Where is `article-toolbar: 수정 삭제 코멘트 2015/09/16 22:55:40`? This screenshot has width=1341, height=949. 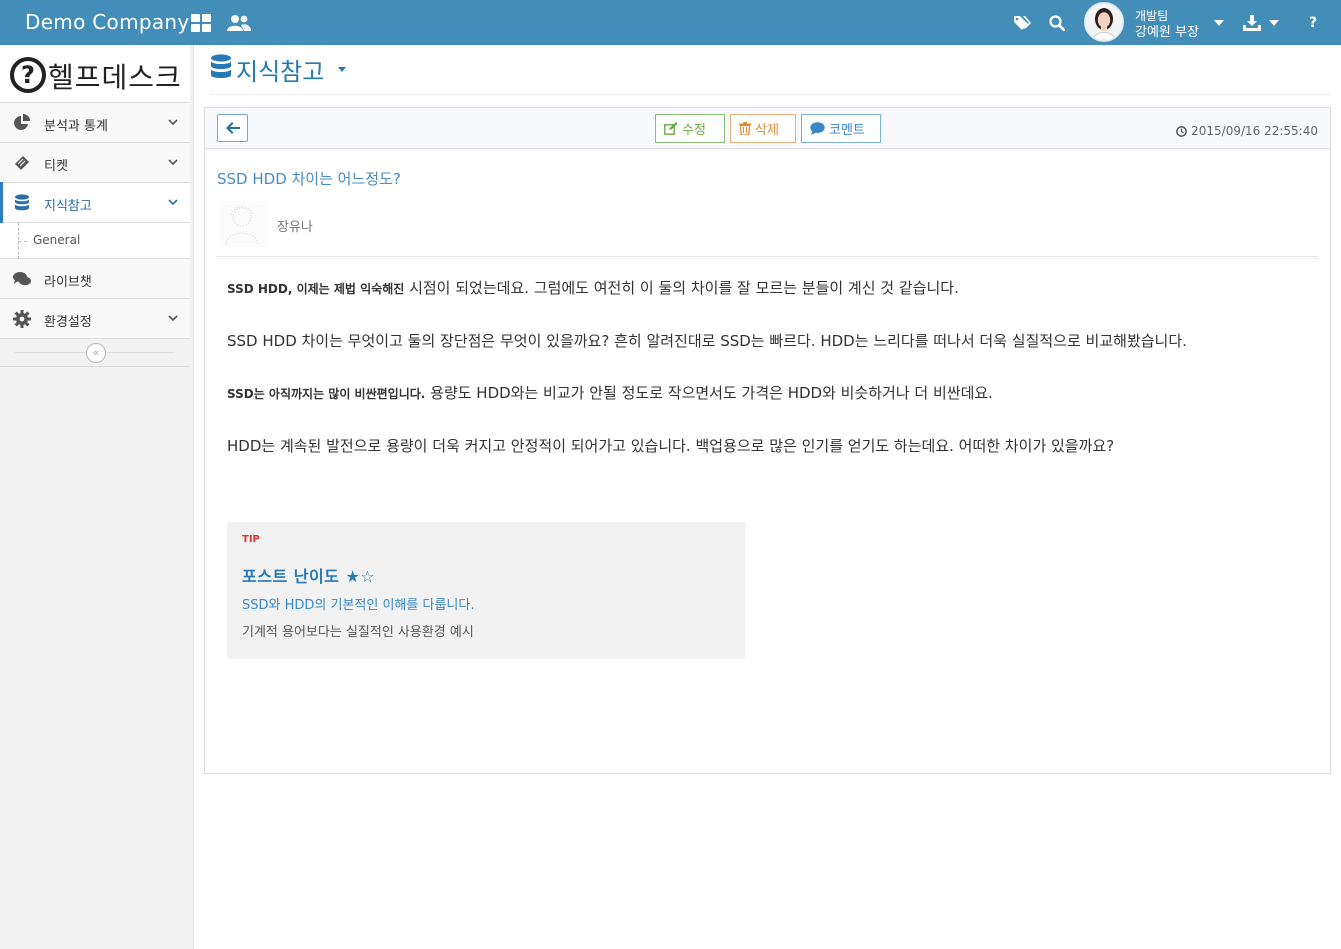 article-toolbar: 수정 삭제 코멘트 2015/09/16 22:55:40 is located at coordinates (767, 128).